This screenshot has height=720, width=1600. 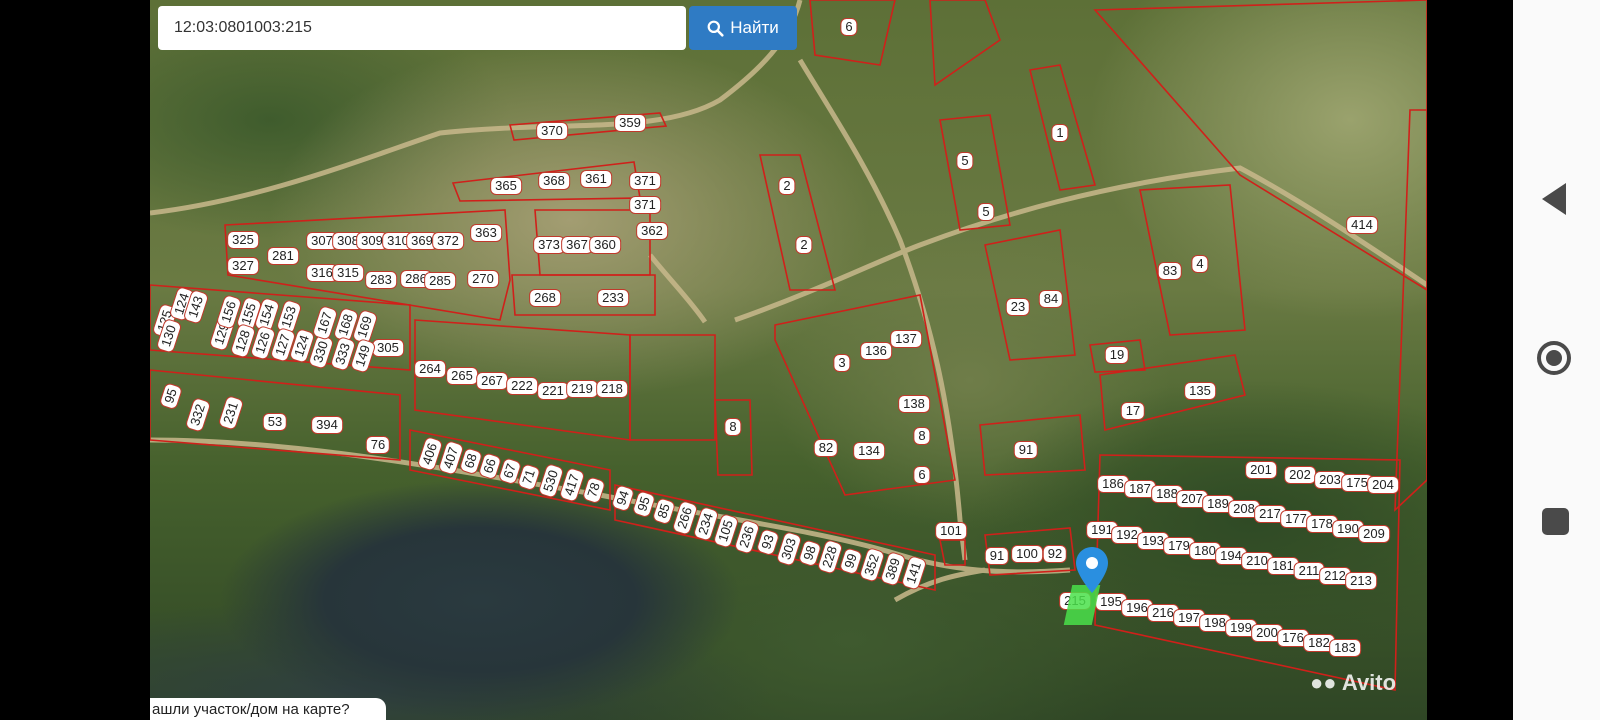 What do you see at coordinates (243, 27) in the screenshot?
I see `search-input-value: 12:03:0801003:215` at bounding box center [243, 27].